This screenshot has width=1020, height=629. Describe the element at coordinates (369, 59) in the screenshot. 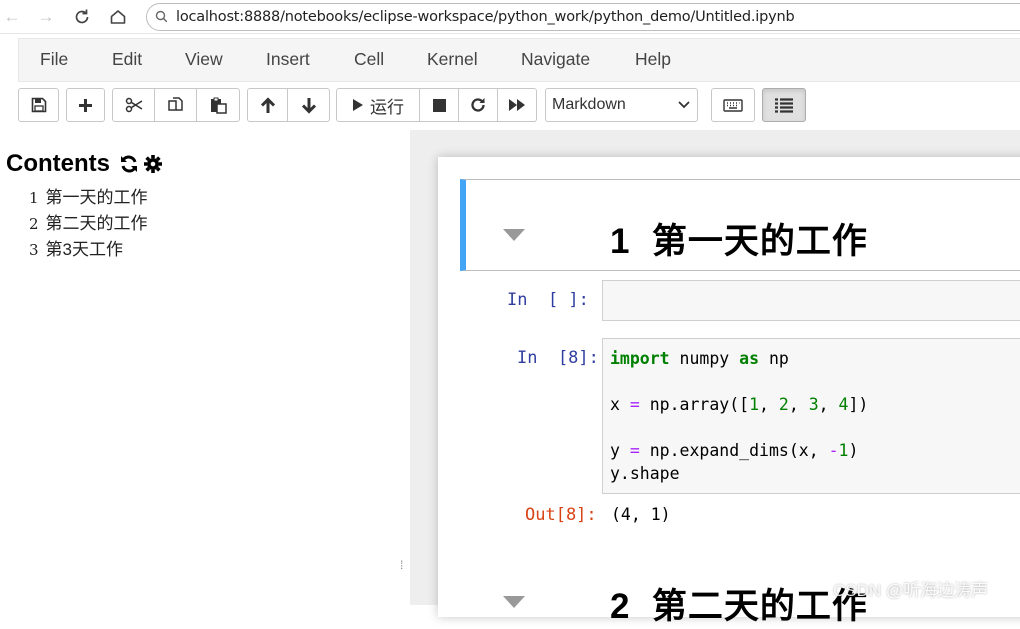

I see `menu-cell: Cell` at that location.